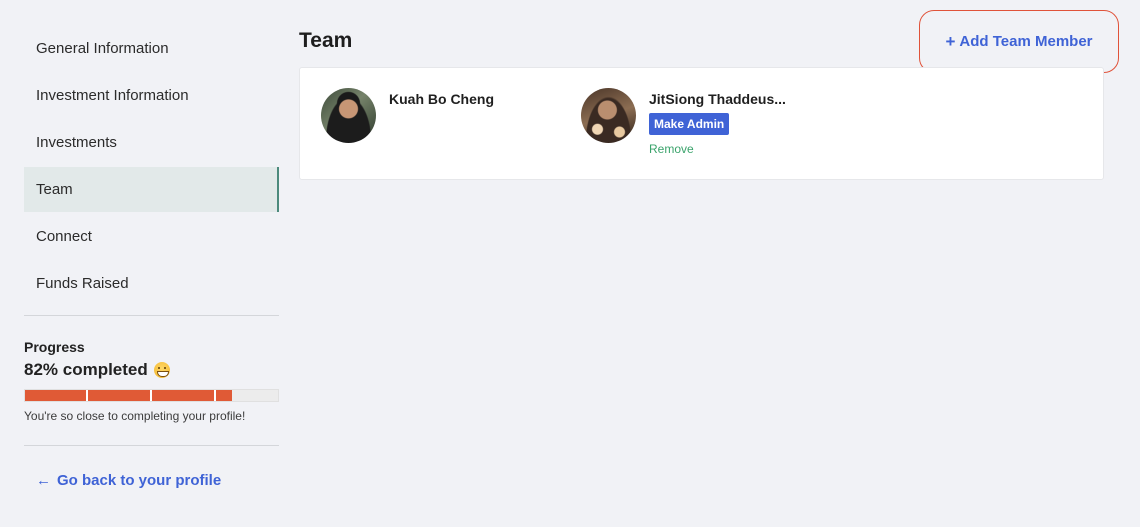 This screenshot has height=527, width=1140. I want to click on progress-label: Progress, so click(54, 347).